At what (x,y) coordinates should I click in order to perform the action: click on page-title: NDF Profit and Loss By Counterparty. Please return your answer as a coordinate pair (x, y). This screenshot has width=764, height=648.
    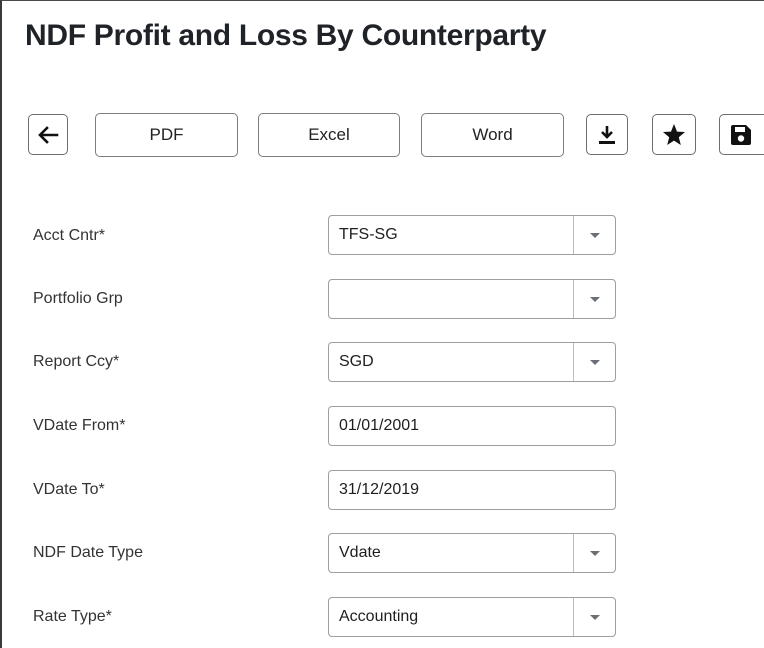
    Looking at the image, I should click on (286, 35).